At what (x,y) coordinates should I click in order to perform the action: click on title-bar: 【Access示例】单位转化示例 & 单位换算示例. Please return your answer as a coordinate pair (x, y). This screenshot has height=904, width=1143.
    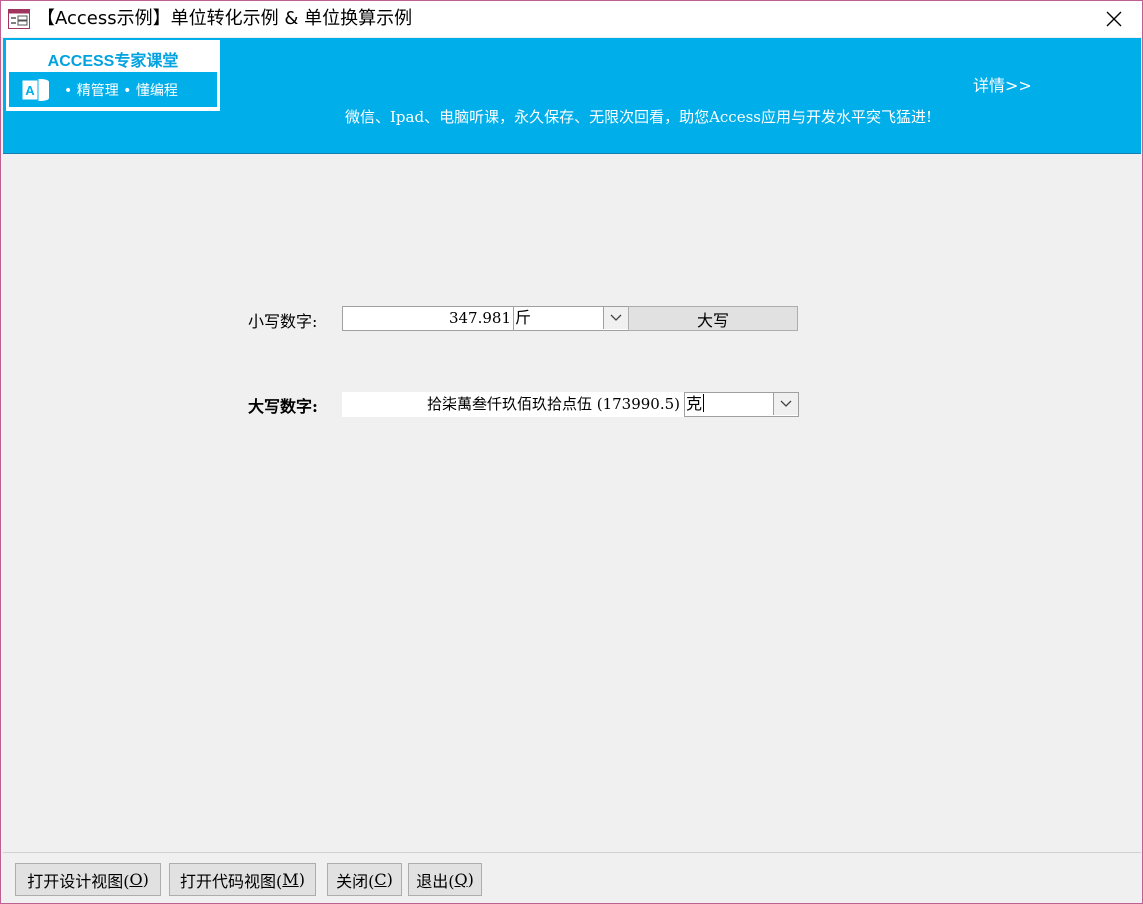
    Looking at the image, I should click on (571, 19).